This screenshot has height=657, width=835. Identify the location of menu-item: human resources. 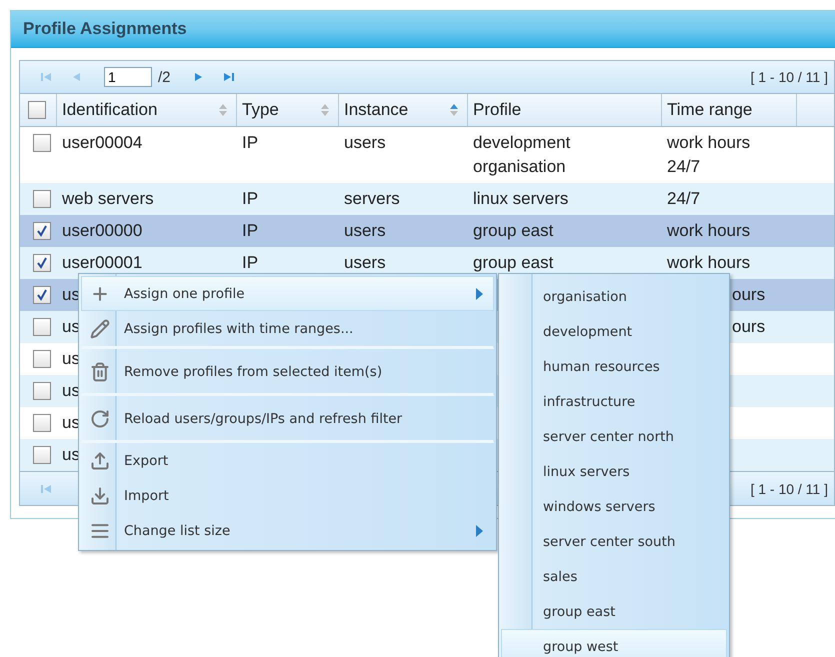
(614, 366).